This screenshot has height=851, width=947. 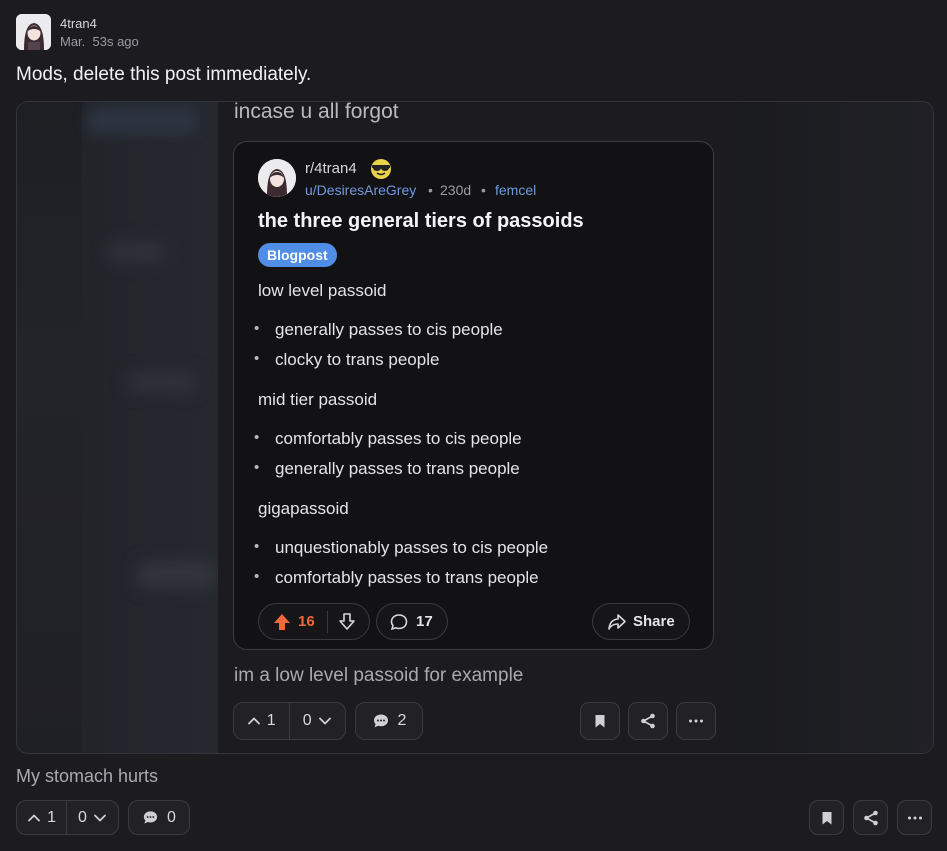 I want to click on reply-vote-pill: 1 0, so click(x=67, y=817).